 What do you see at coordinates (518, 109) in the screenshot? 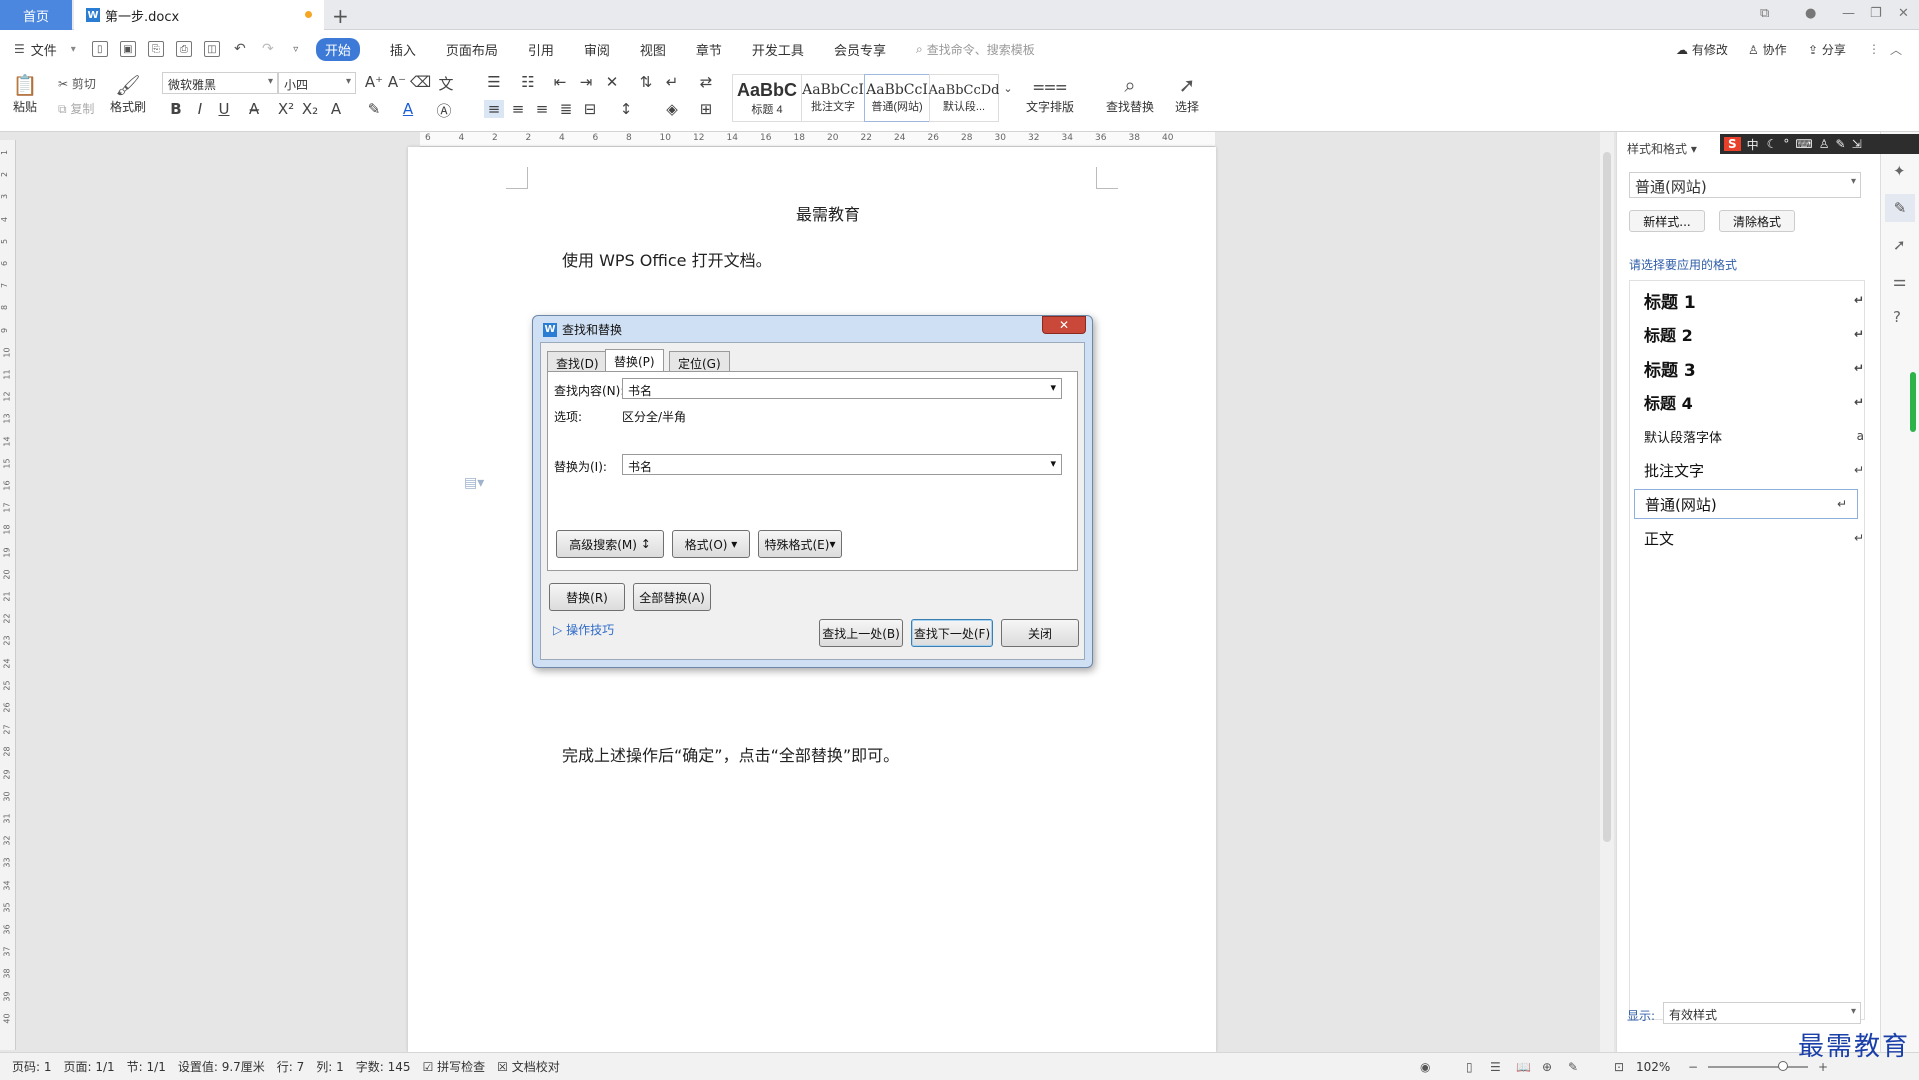
I see `align-center-icon: ≡` at bounding box center [518, 109].